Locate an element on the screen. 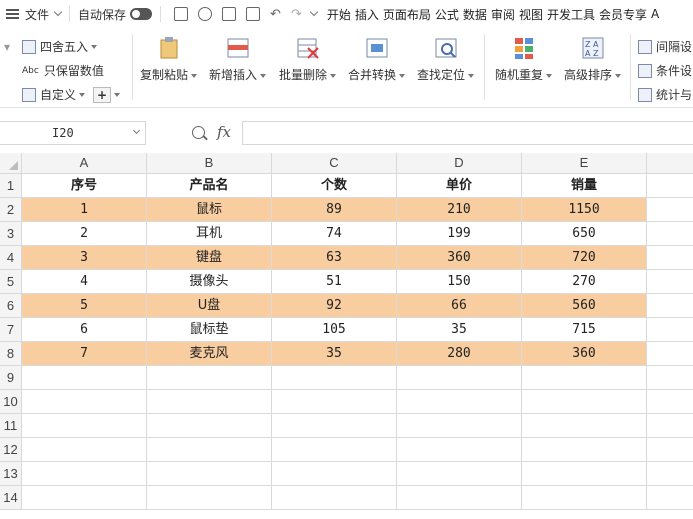 The height and width of the screenshot is (519, 693). tab-formulas: 公式 is located at coordinates (447, 14).